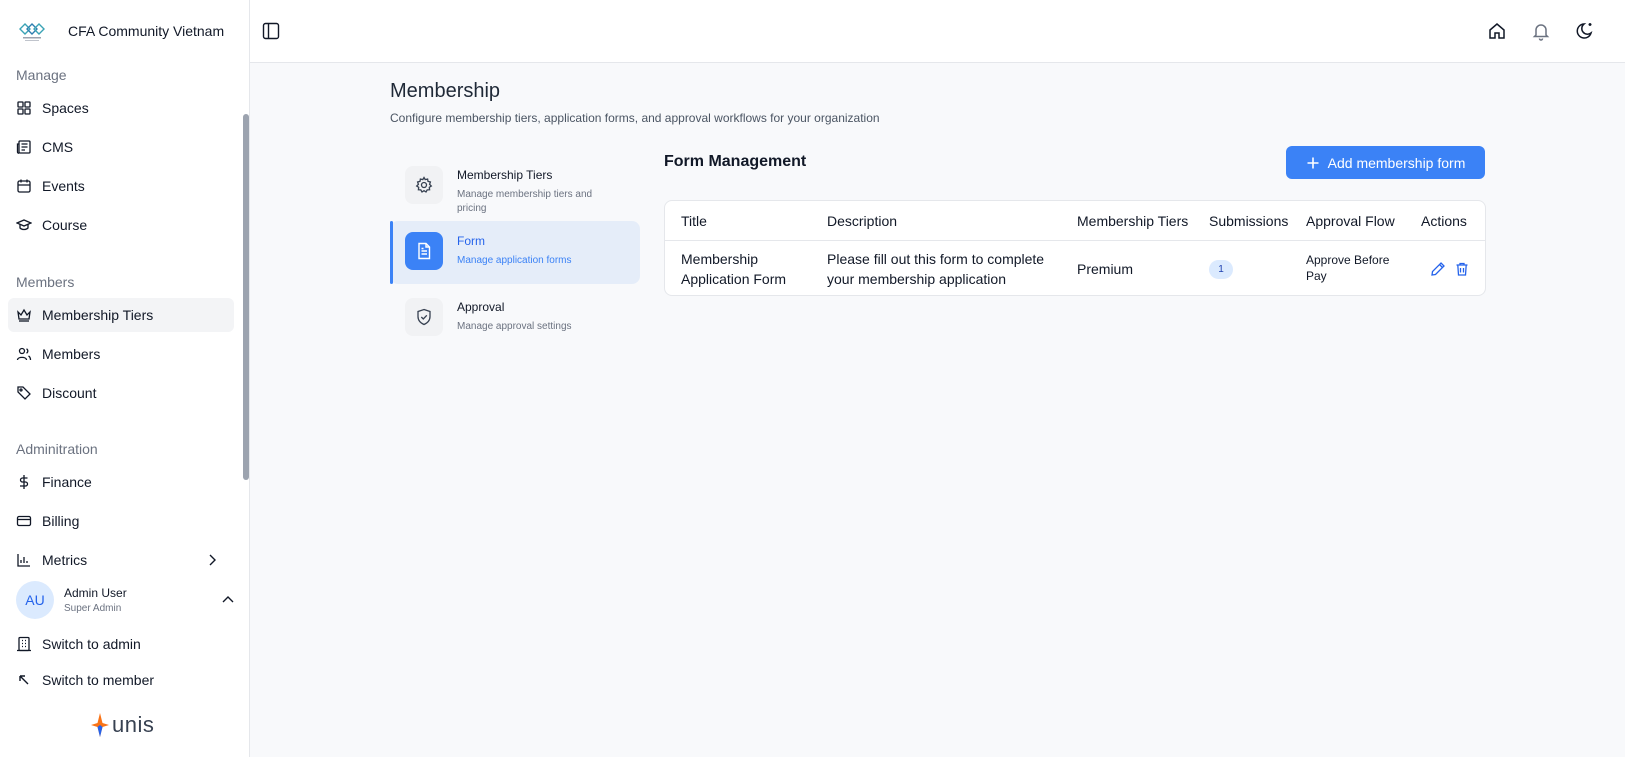 Image resolution: width=1625 pixels, height=757 pixels. I want to click on add-membership-form-label: Add membership form, so click(1396, 162).